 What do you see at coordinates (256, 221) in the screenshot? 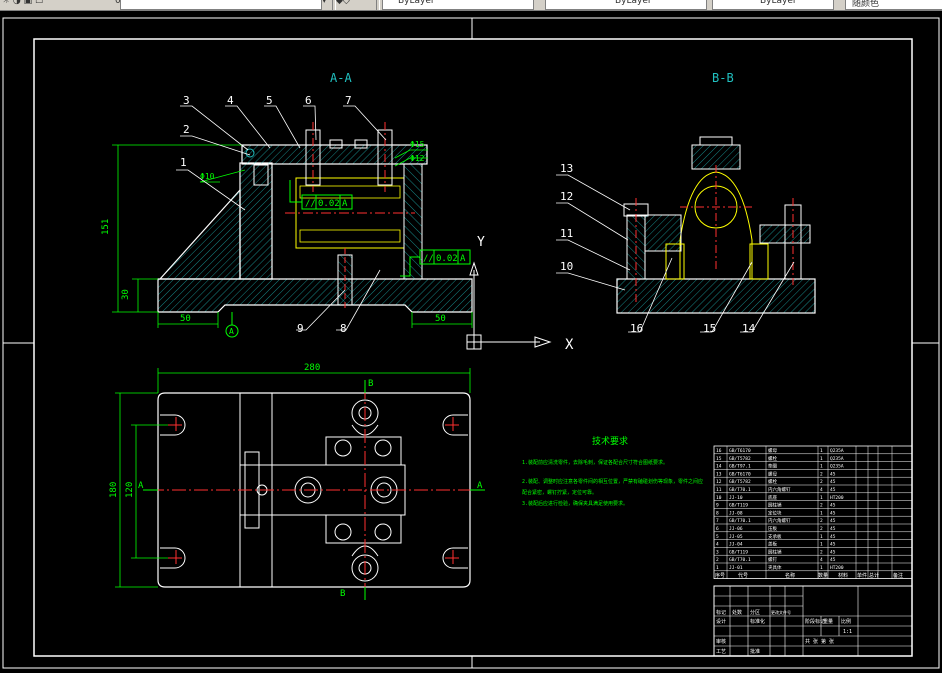
I see `support-column` at bounding box center [256, 221].